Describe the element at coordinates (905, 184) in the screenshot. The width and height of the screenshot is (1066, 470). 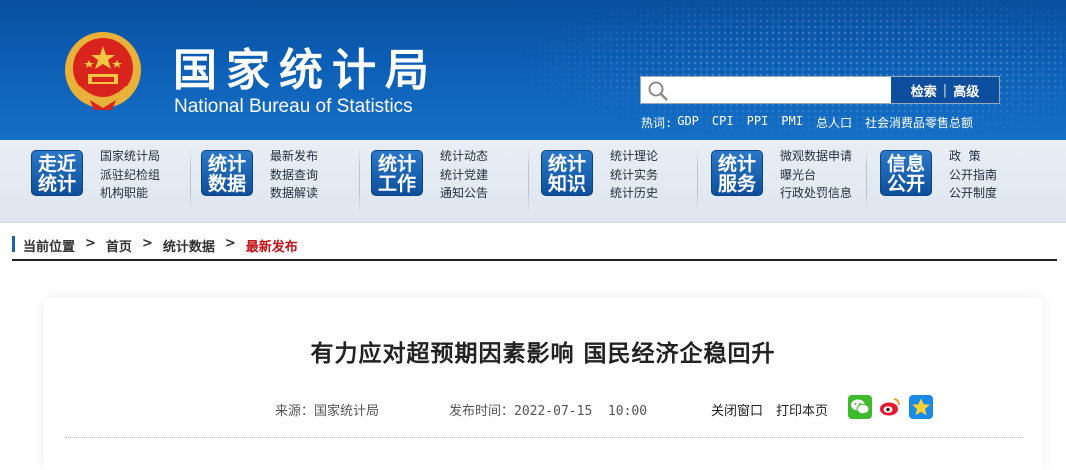
I see `nav-badge-line: 公开` at that location.